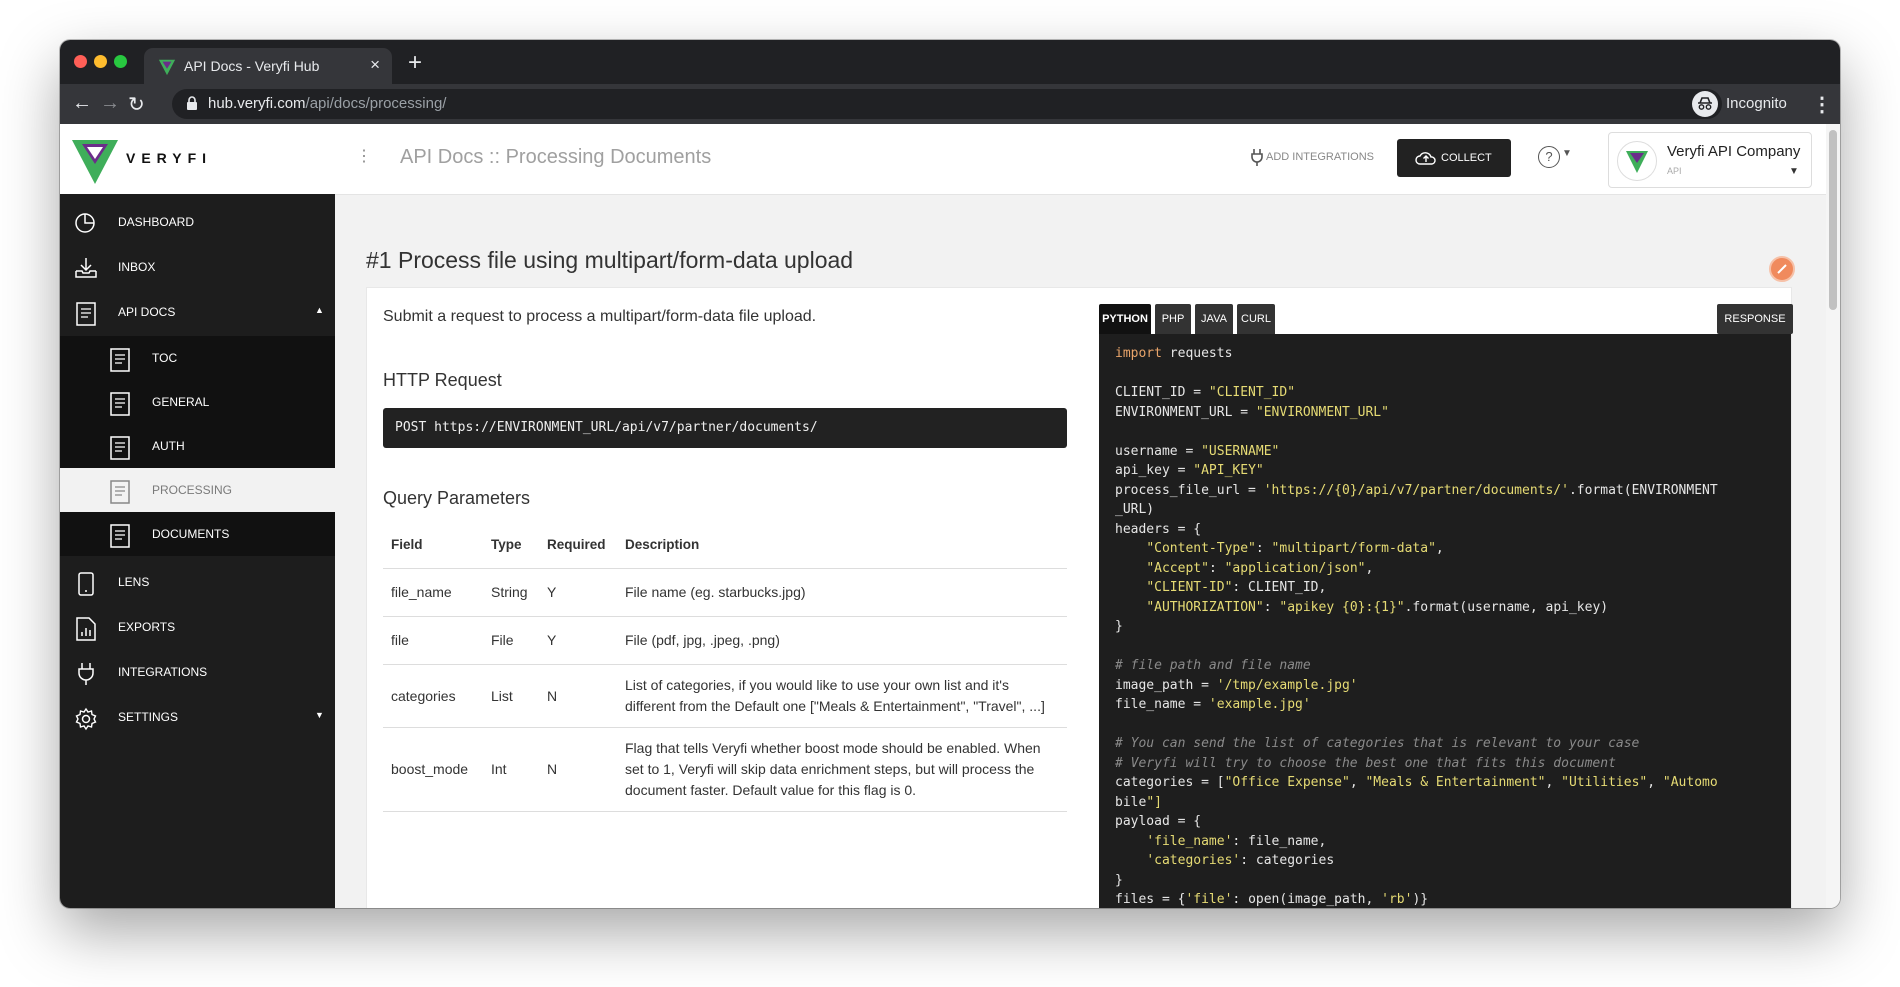 The image size is (1900, 987). I want to click on sidebar-item-toc: TOC, so click(197, 358).